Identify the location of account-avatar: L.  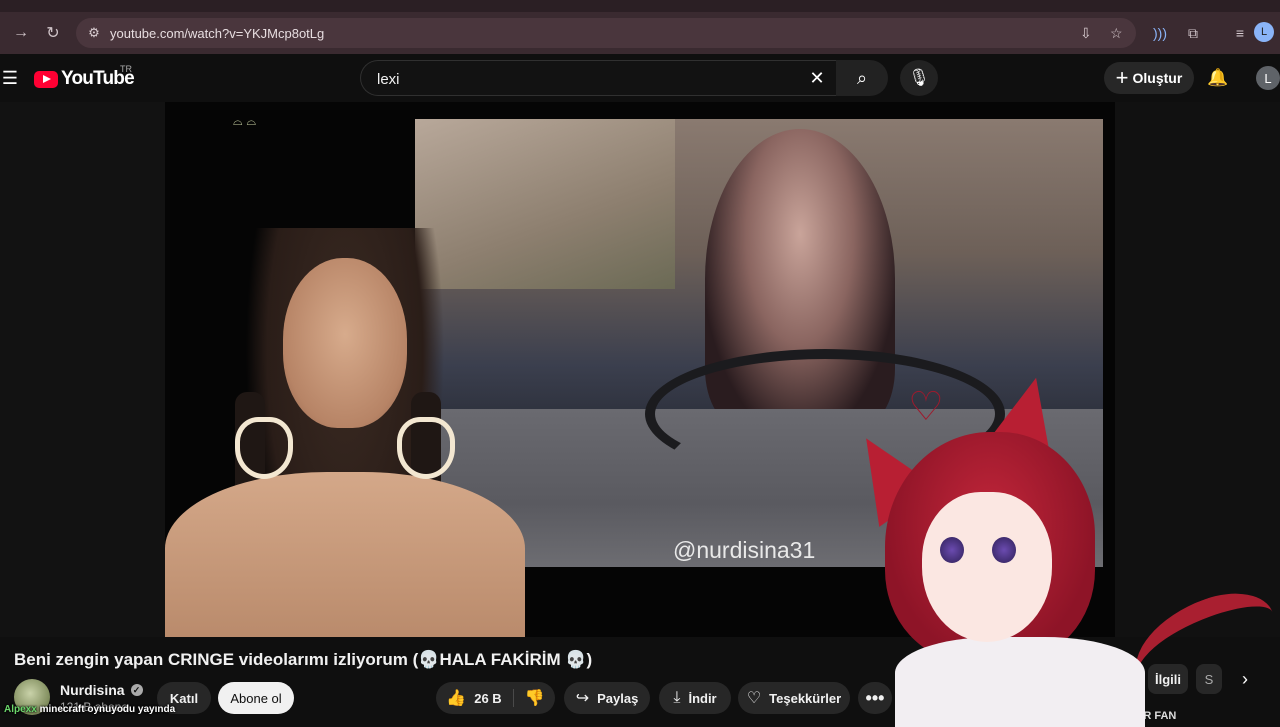
(1268, 78).